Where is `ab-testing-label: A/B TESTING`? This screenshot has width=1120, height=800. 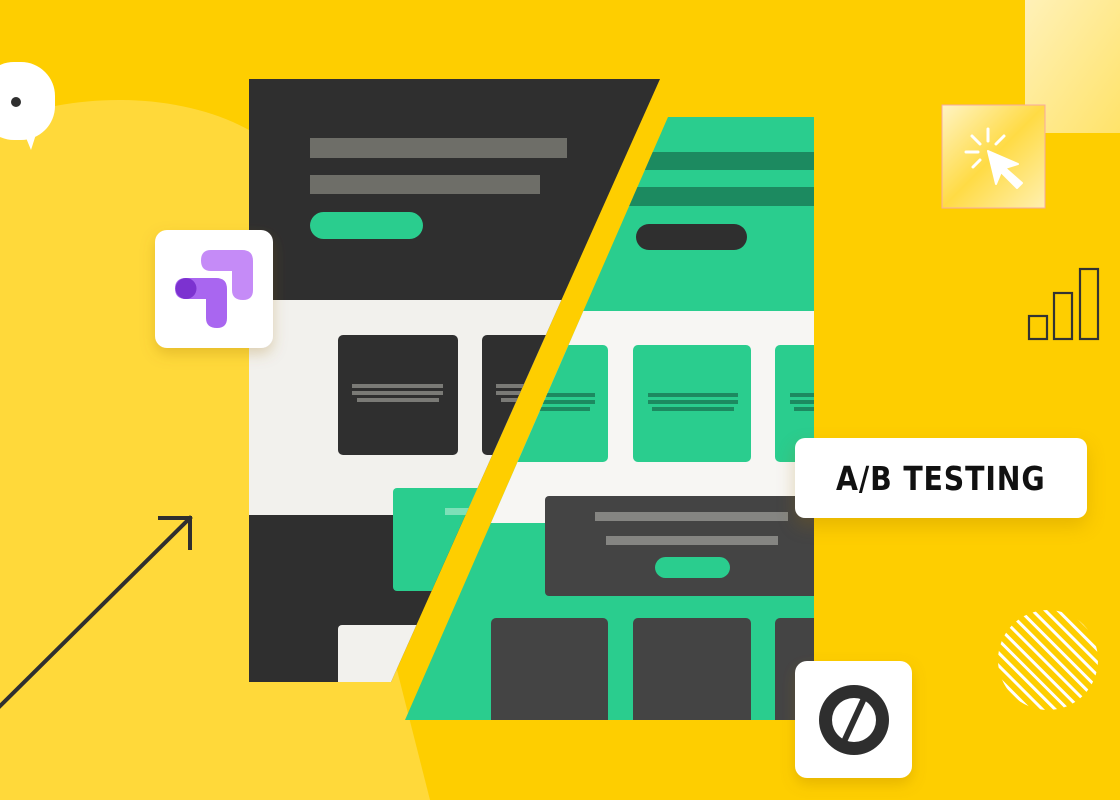 ab-testing-label: A/B TESTING is located at coordinates (941, 478).